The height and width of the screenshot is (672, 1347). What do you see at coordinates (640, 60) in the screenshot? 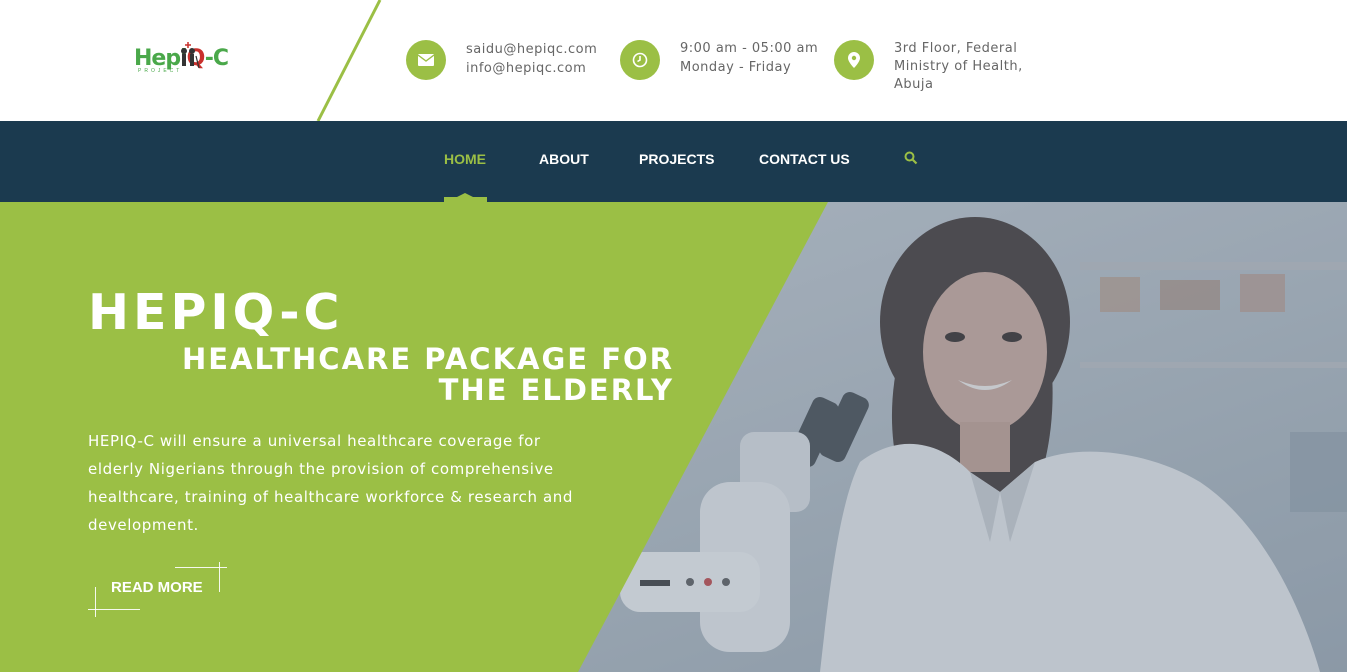
I see `clock-icon` at bounding box center [640, 60].